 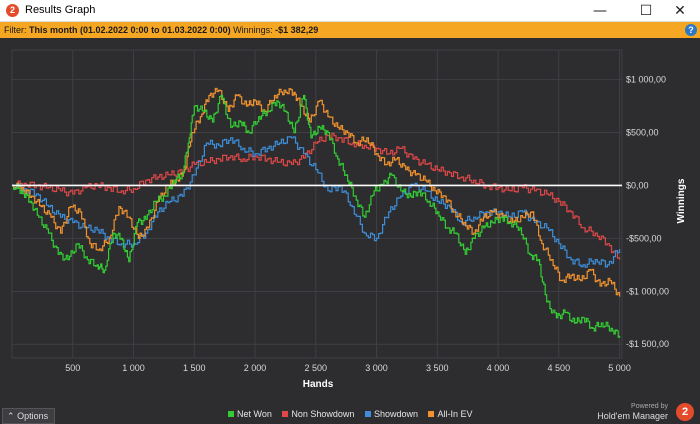 What do you see at coordinates (318, 384) in the screenshot?
I see `x-axis-label: Hands` at bounding box center [318, 384].